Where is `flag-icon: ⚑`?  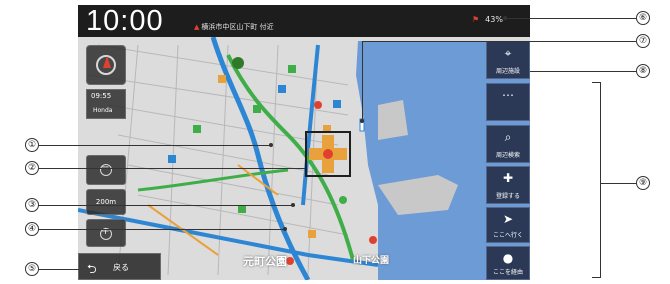
flag-icon: ⚑ is located at coordinates (476, 19).